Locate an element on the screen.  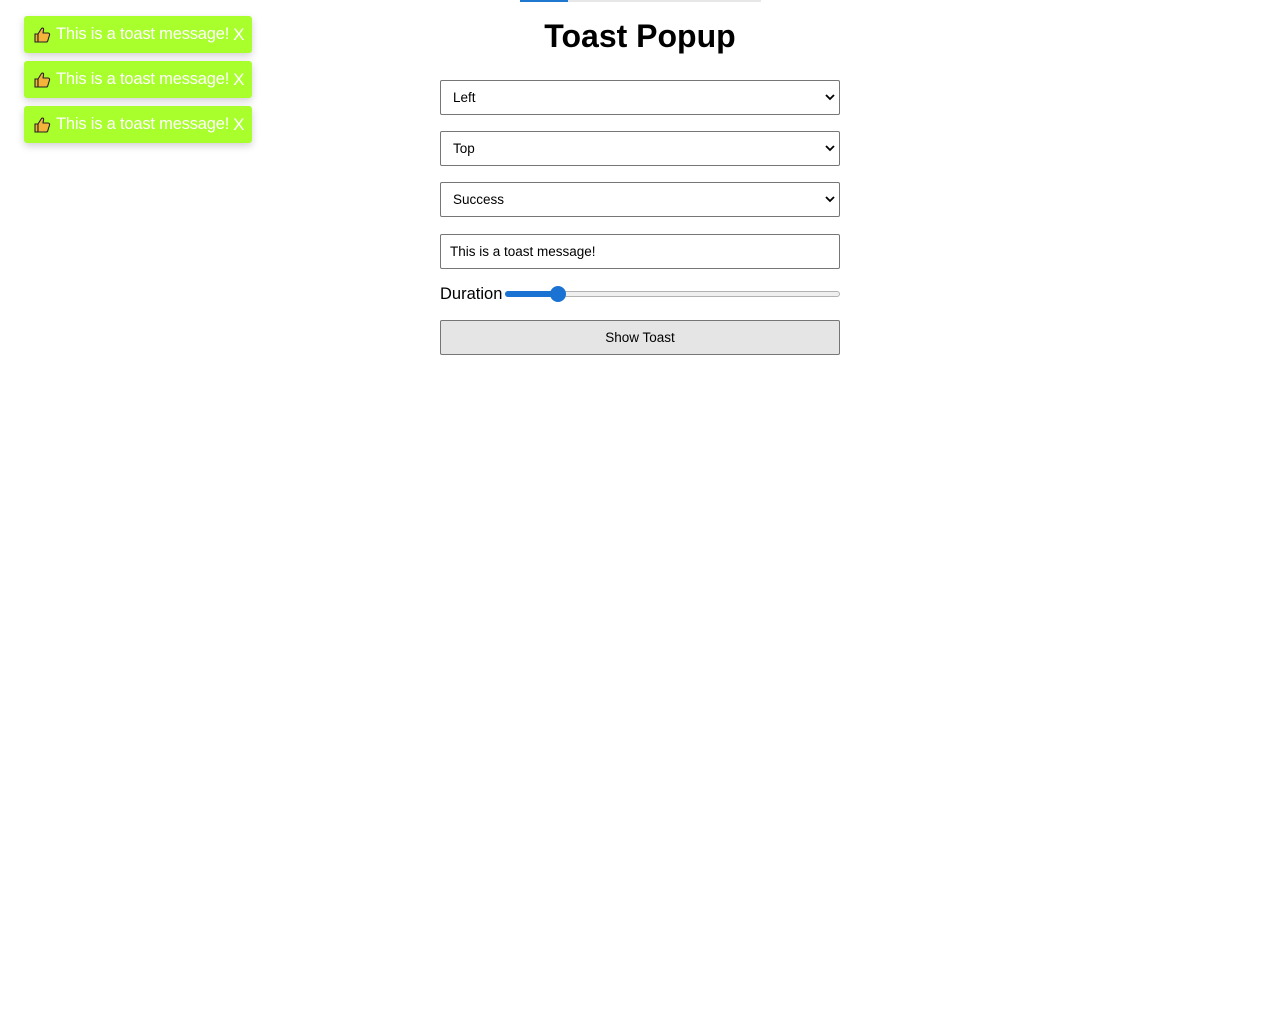
duration-slider is located at coordinates (672, 294).